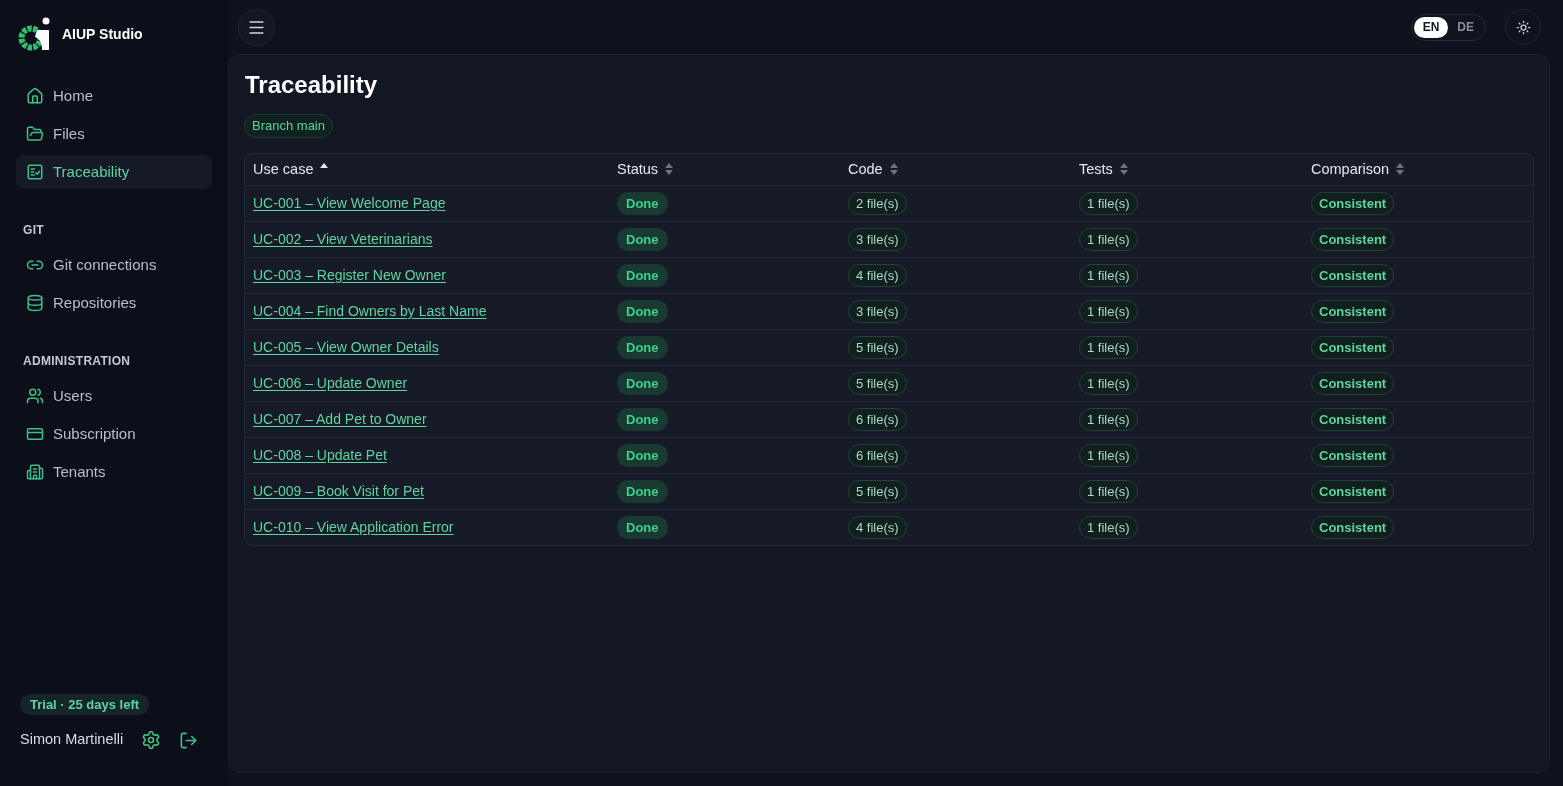 This screenshot has width=1563, height=786. Describe the element at coordinates (288, 126) in the screenshot. I see `branch-badge: Branch main` at that location.